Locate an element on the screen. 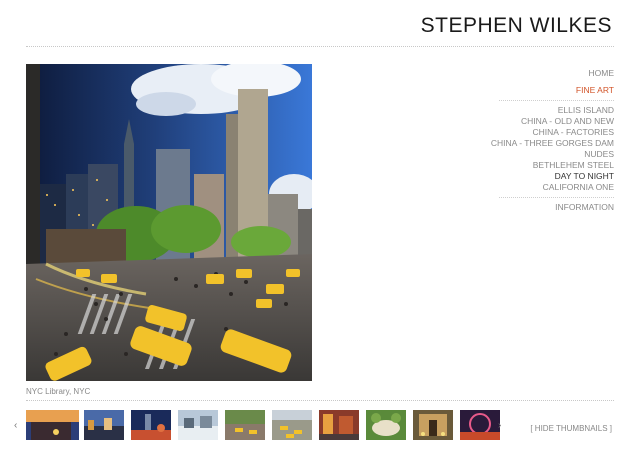  header-divider is located at coordinates (320, 46).